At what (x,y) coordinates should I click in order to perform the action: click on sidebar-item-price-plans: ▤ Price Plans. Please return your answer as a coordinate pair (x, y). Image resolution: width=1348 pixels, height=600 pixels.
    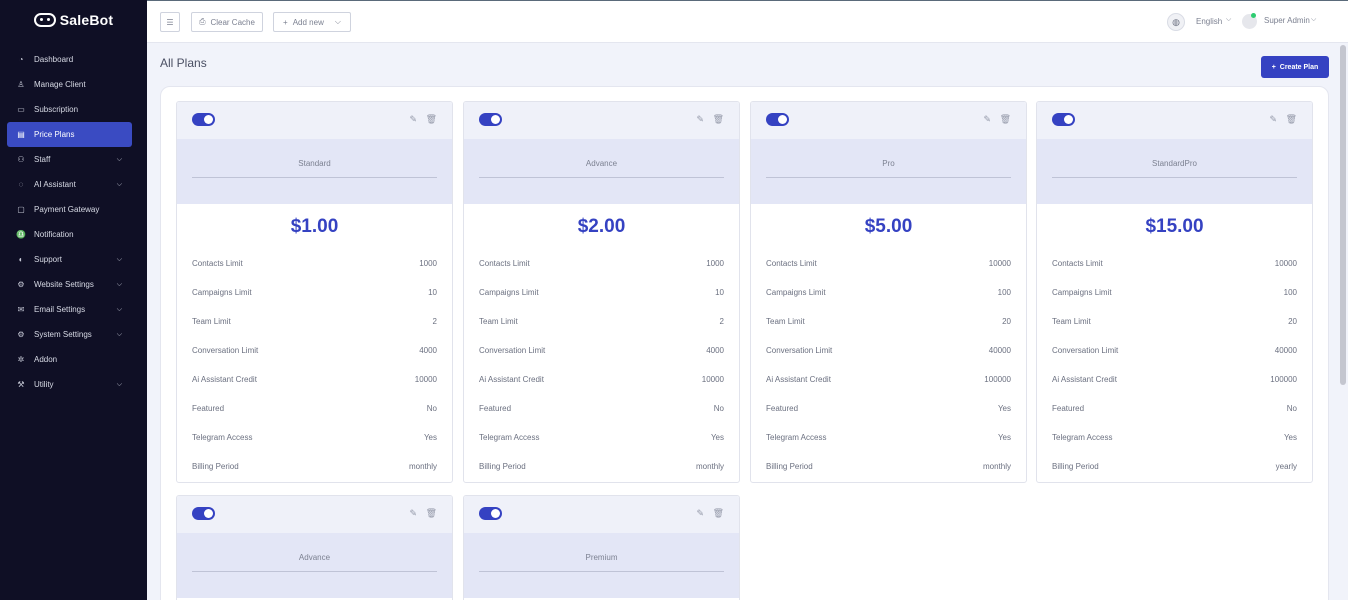
    Looking at the image, I should click on (69, 134).